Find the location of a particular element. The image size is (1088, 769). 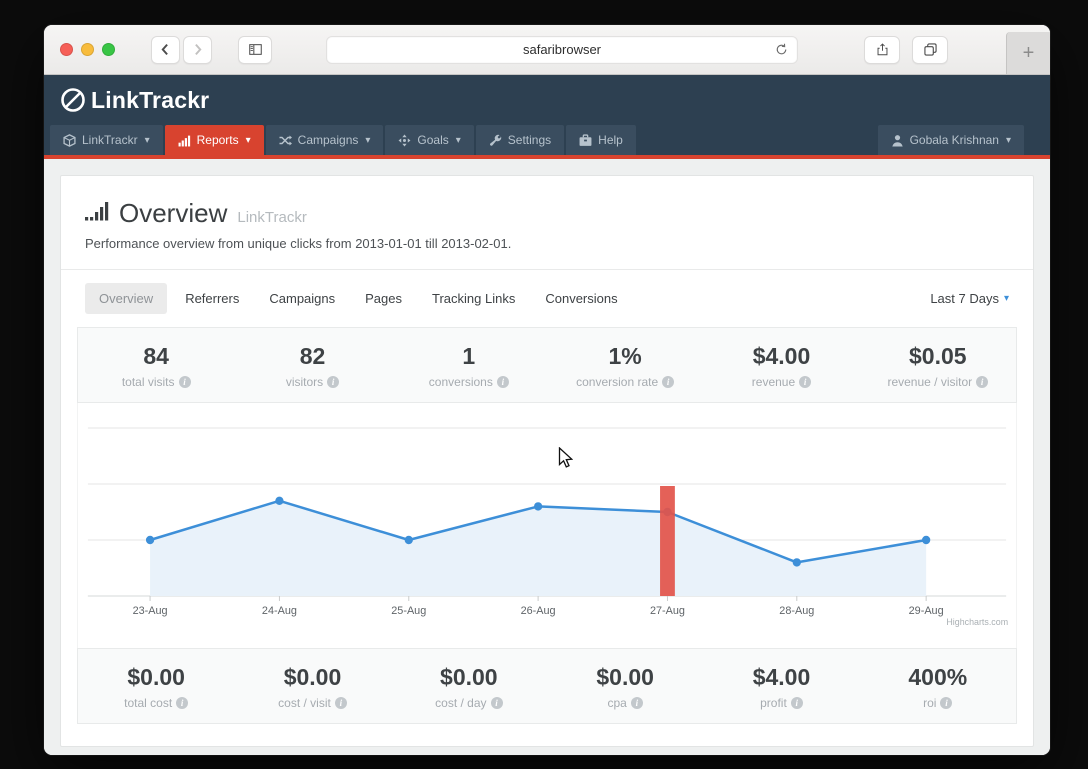

back-button is located at coordinates (165, 49).